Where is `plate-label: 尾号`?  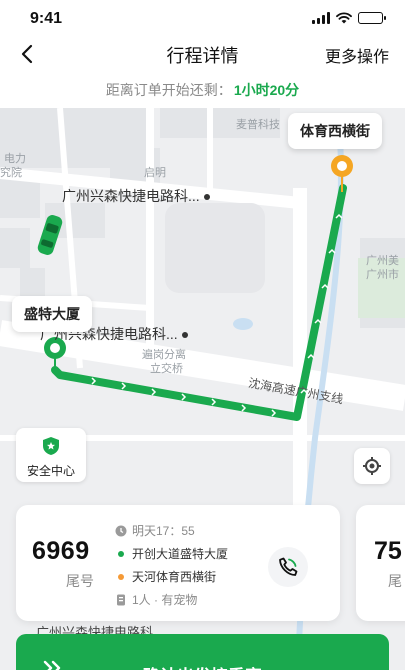
plate-label: 尾号 is located at coordinates (80, 581).